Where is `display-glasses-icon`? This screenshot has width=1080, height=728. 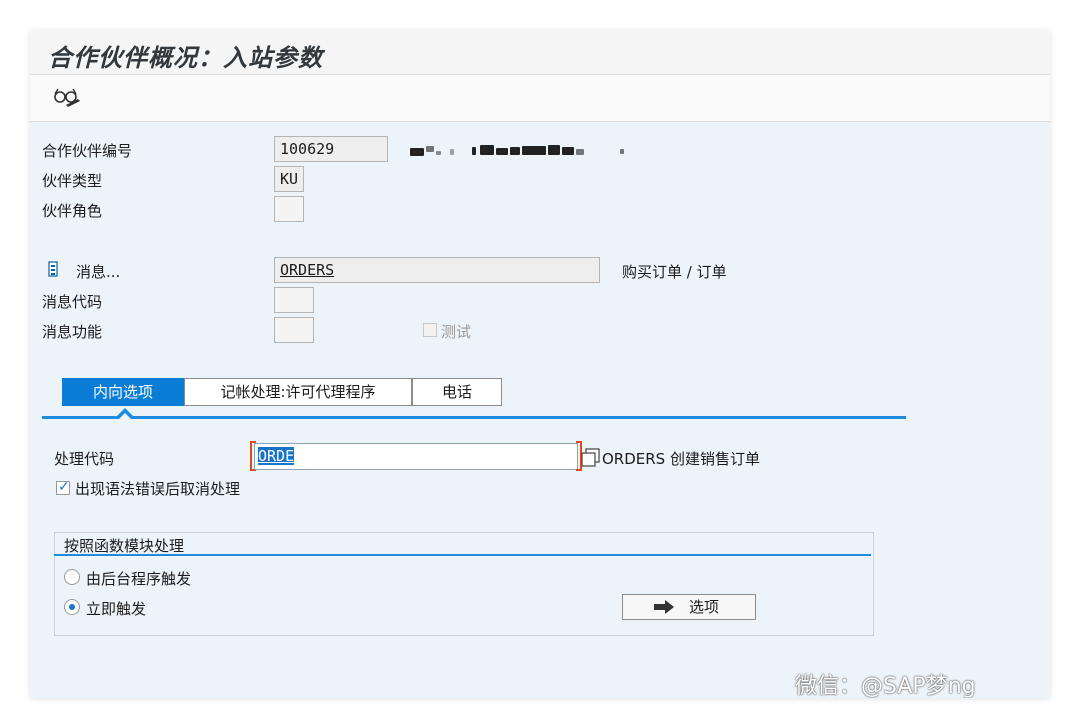
display-glasses-icon is located at coordinates (67, 98).